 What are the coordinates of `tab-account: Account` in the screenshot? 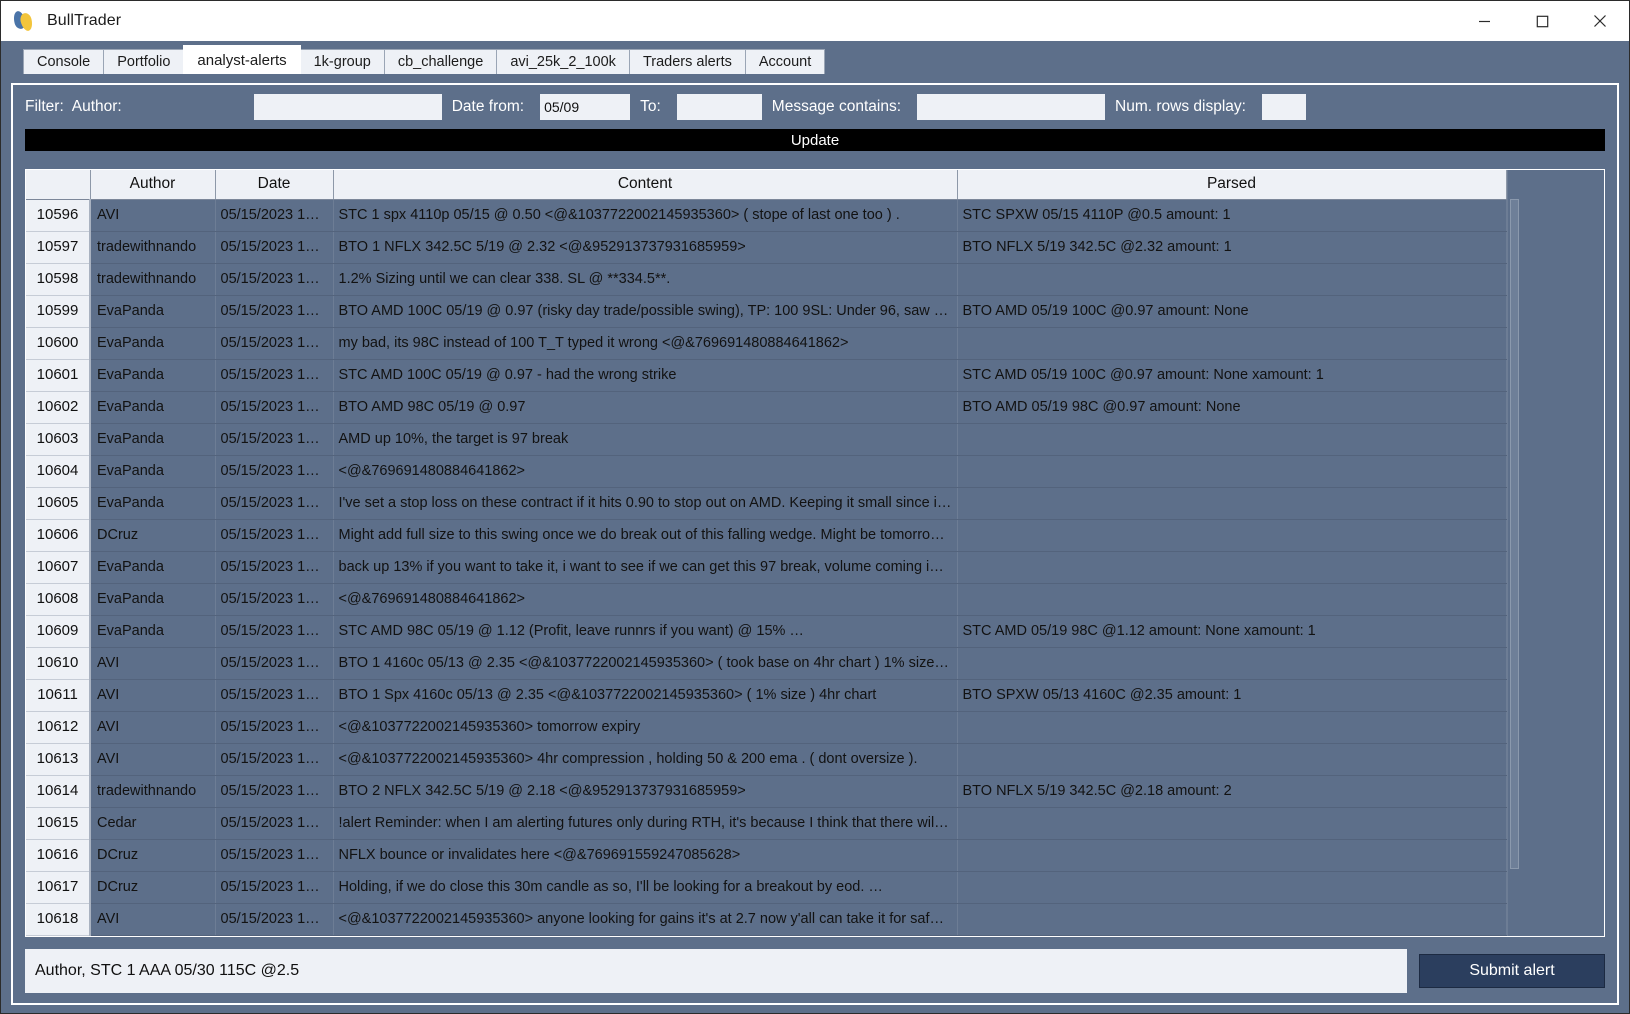 It's located at (785, 61).